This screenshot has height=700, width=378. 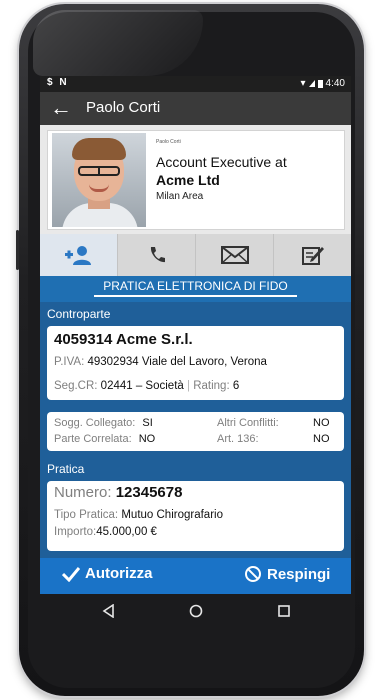 I want to click on numero-row: Numero: 12345678, so click(x=118, y=492).